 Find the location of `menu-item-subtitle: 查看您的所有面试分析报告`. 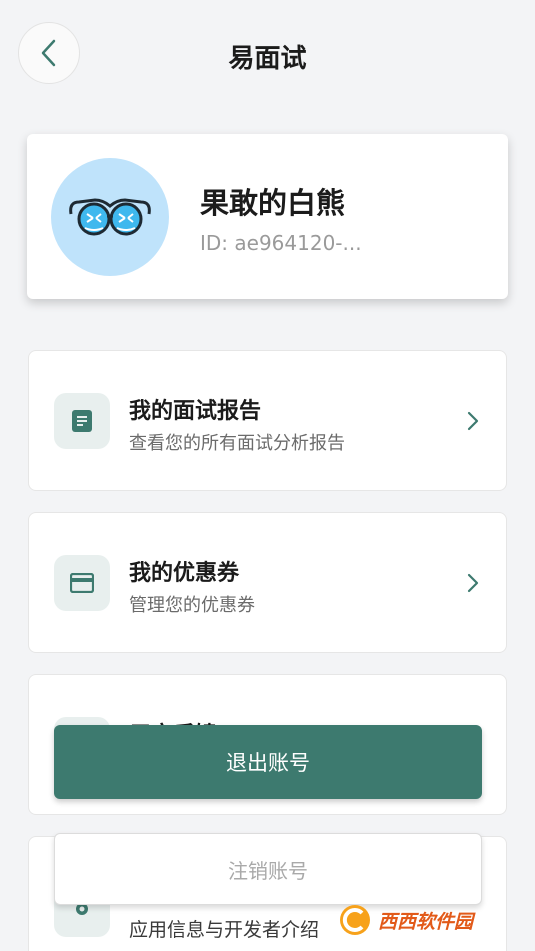

menu-item-subtitle: 查看您的所有面试分析报告 is located at coordinates (237, 443).